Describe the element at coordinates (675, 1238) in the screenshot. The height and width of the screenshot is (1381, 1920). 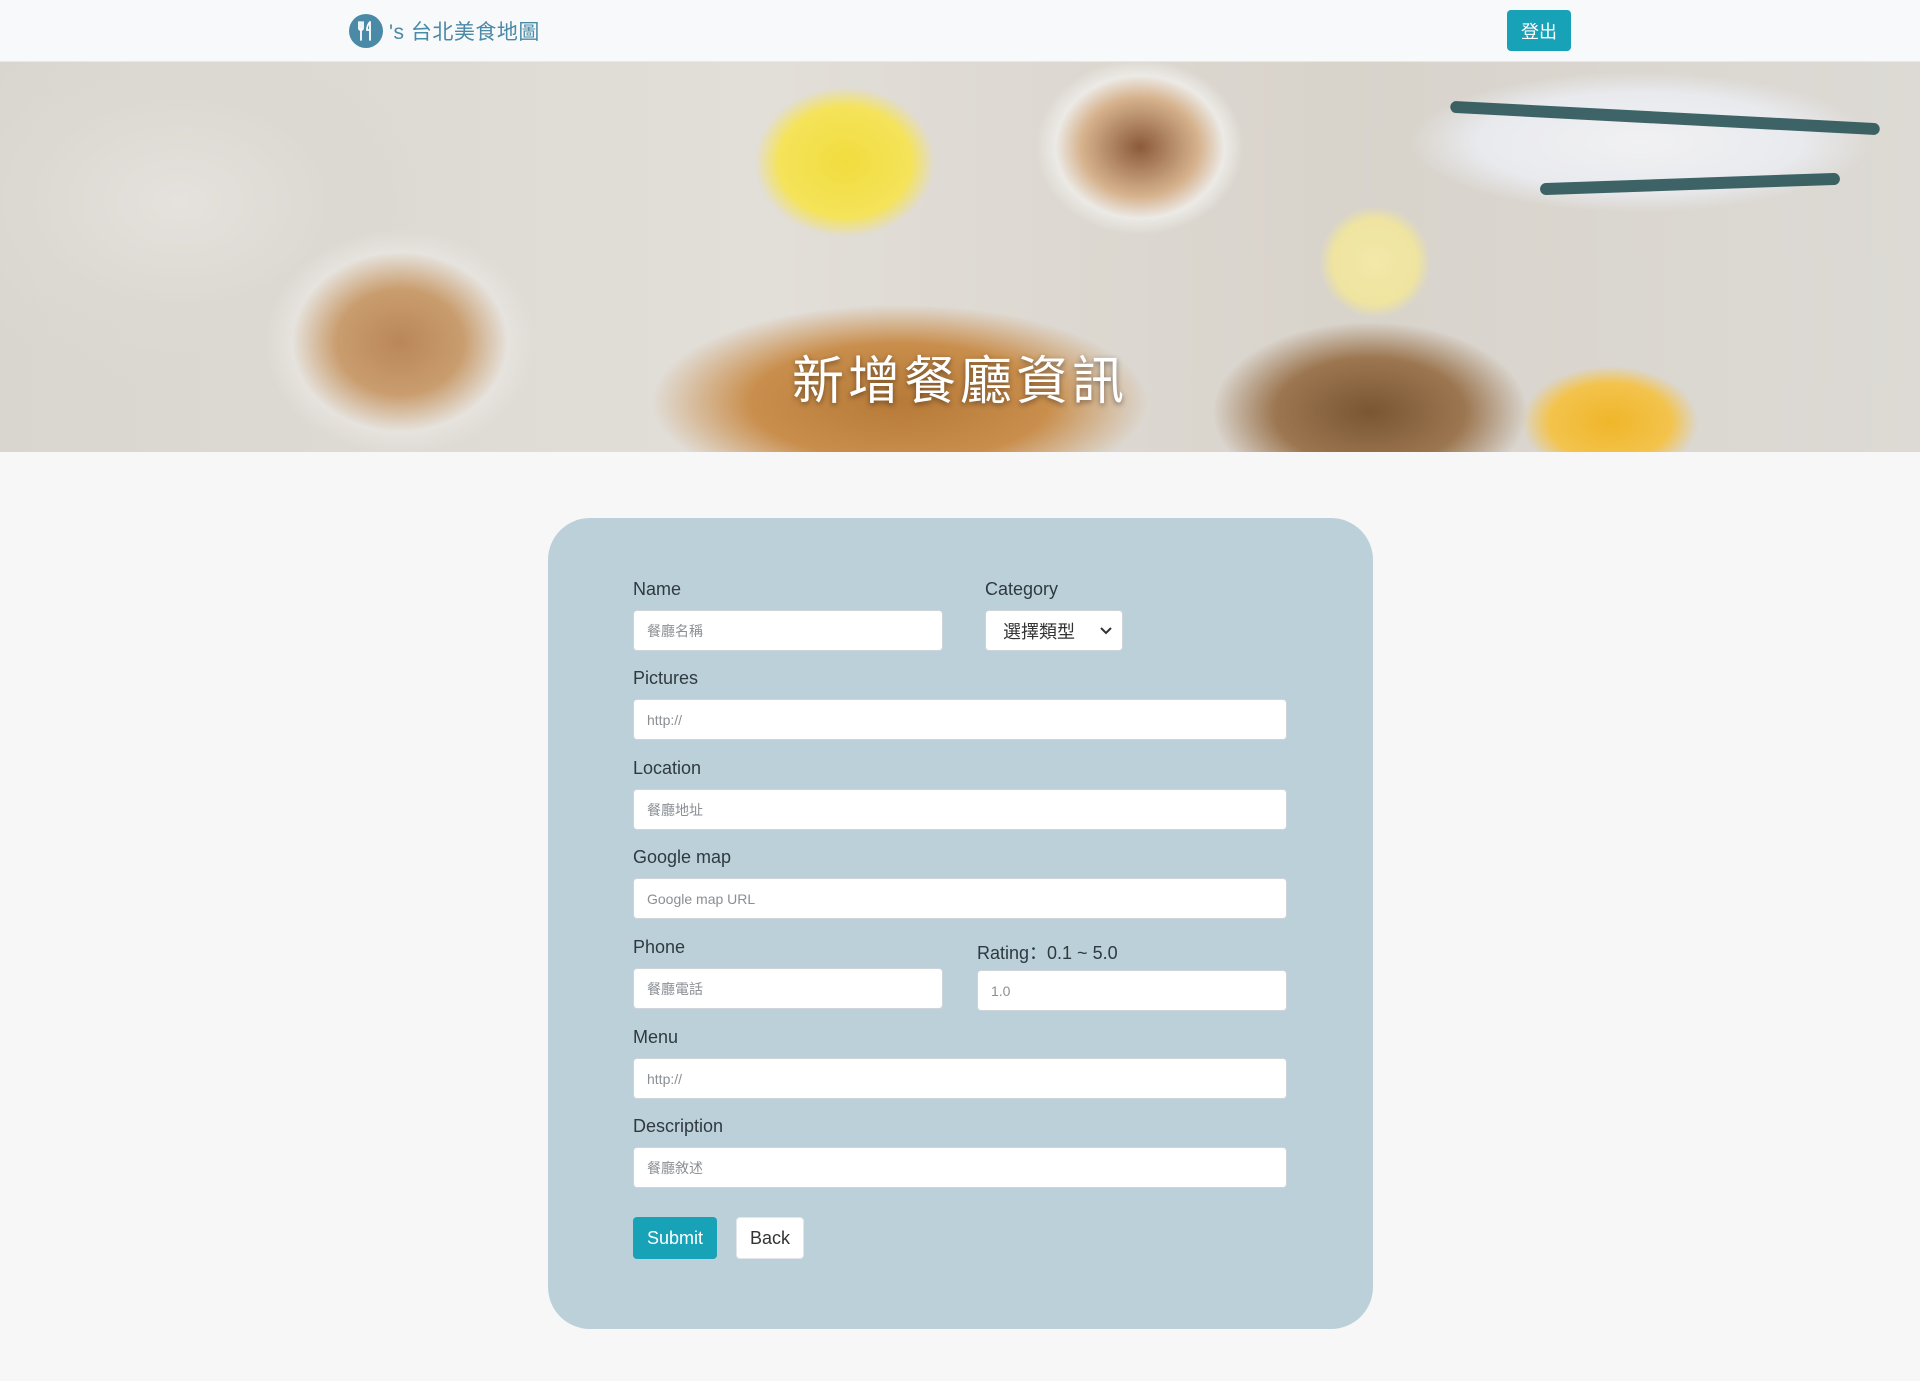
I see `submit-button: Submit` at that location.